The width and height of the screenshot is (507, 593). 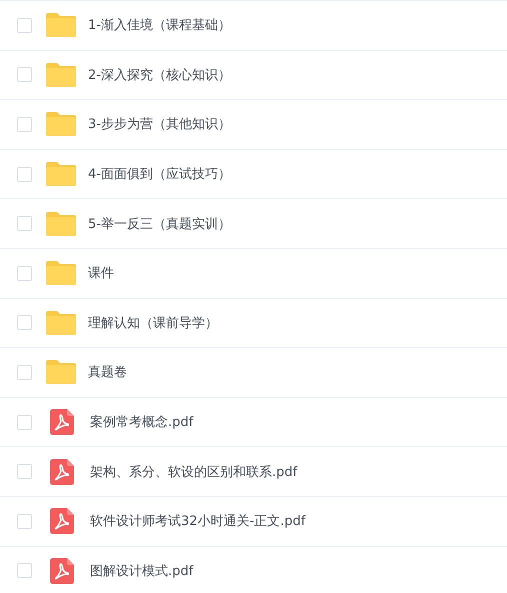 I want to click on file-name: 理解认知（课前导学）, so click(x=153, y=323).